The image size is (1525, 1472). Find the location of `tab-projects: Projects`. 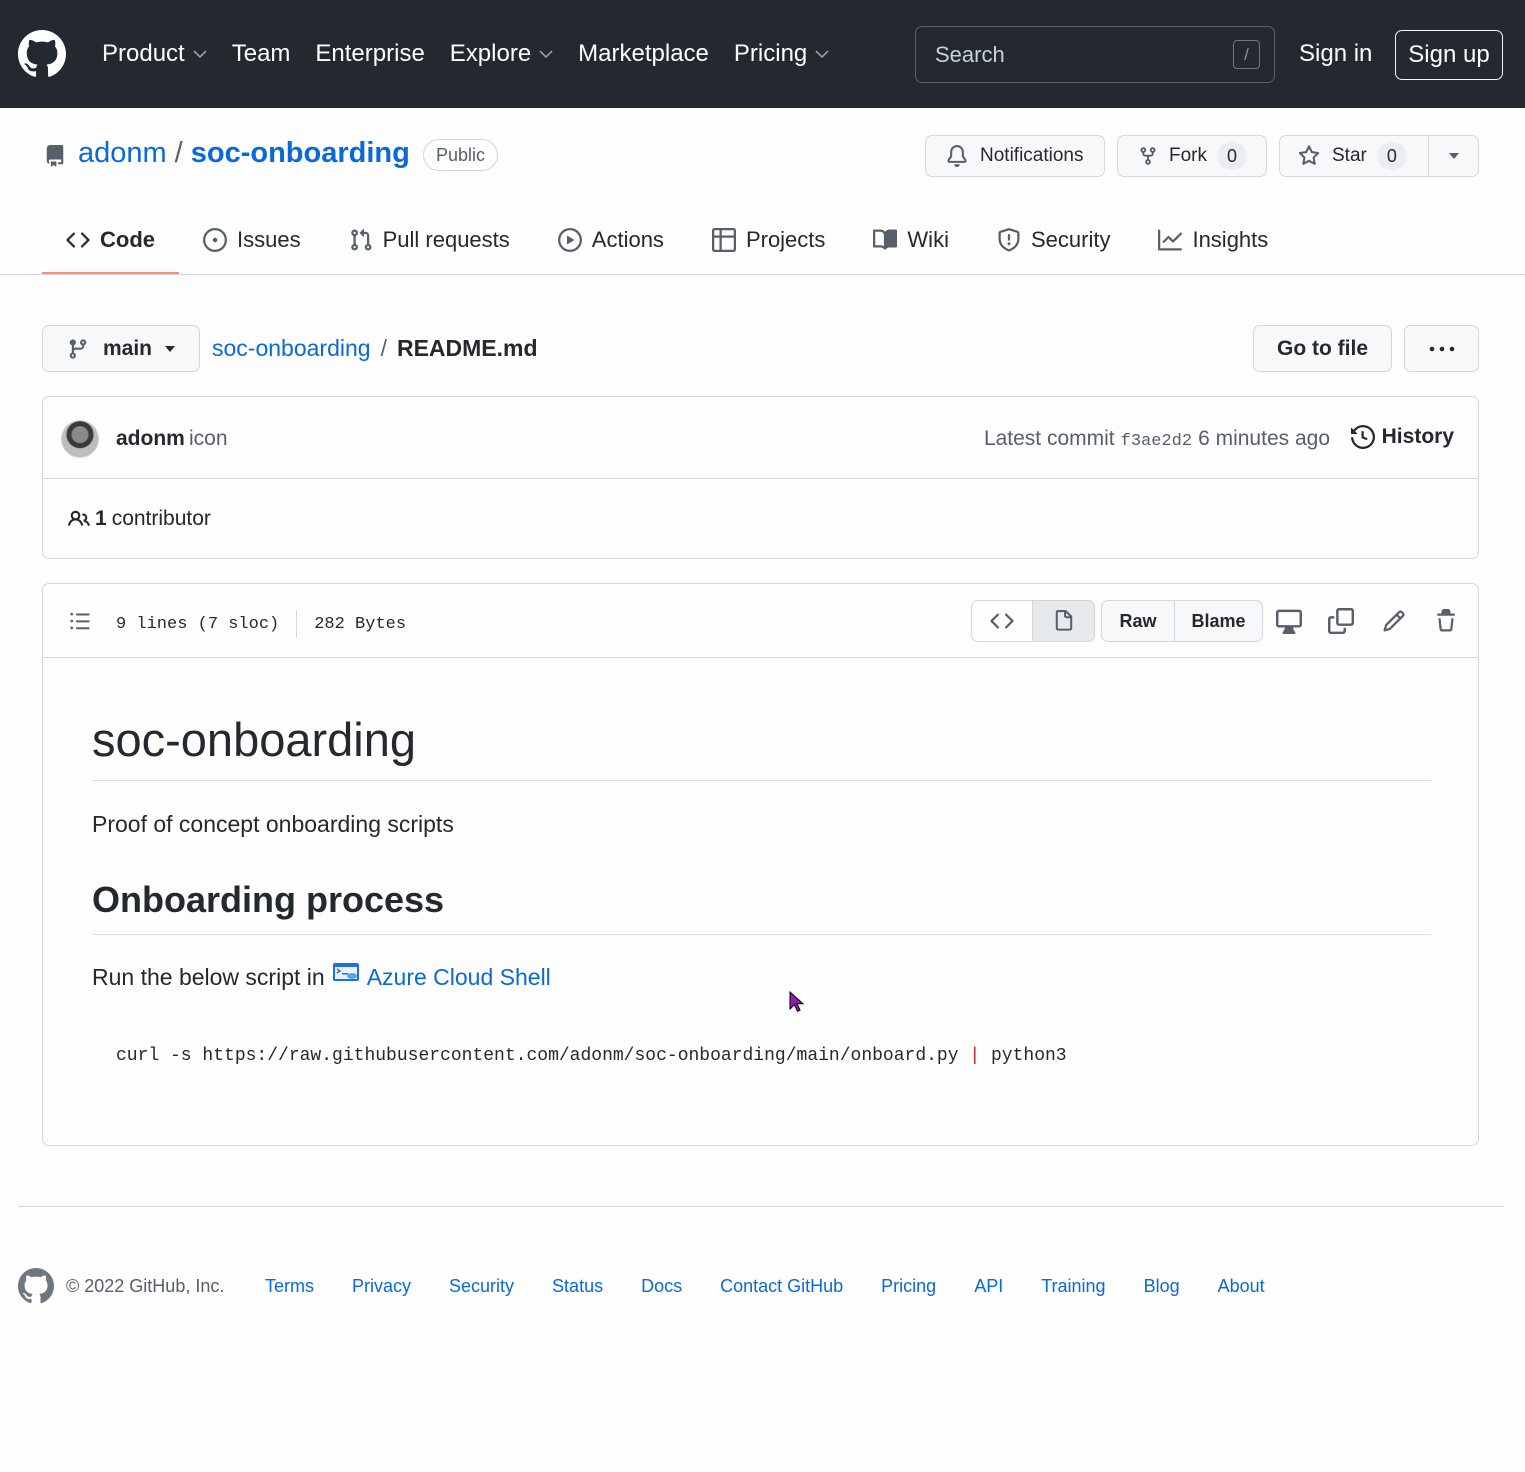

tab-projects: Projects is located at coordinates (768, 240).